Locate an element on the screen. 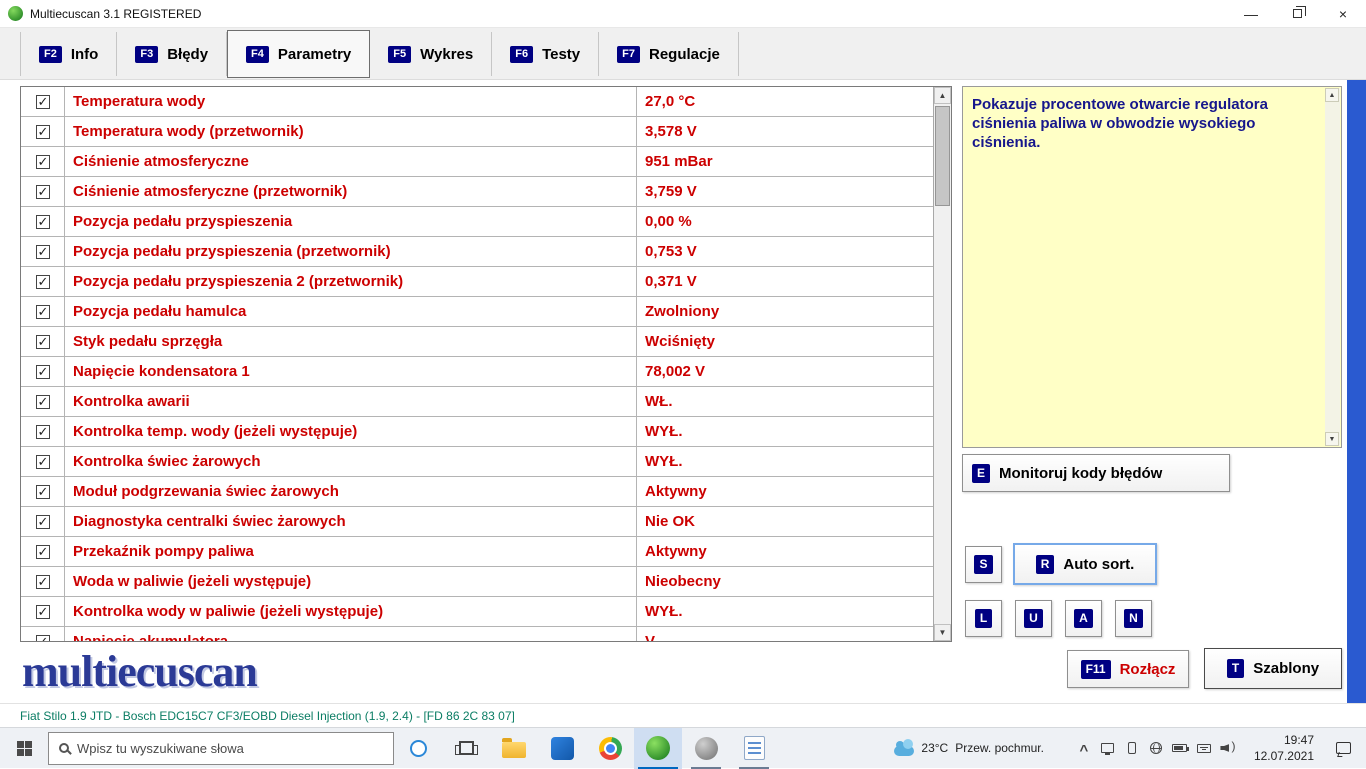 This screenshot has height=769, width=1366. phone-tray-button is located at coordinates (1132, 748).